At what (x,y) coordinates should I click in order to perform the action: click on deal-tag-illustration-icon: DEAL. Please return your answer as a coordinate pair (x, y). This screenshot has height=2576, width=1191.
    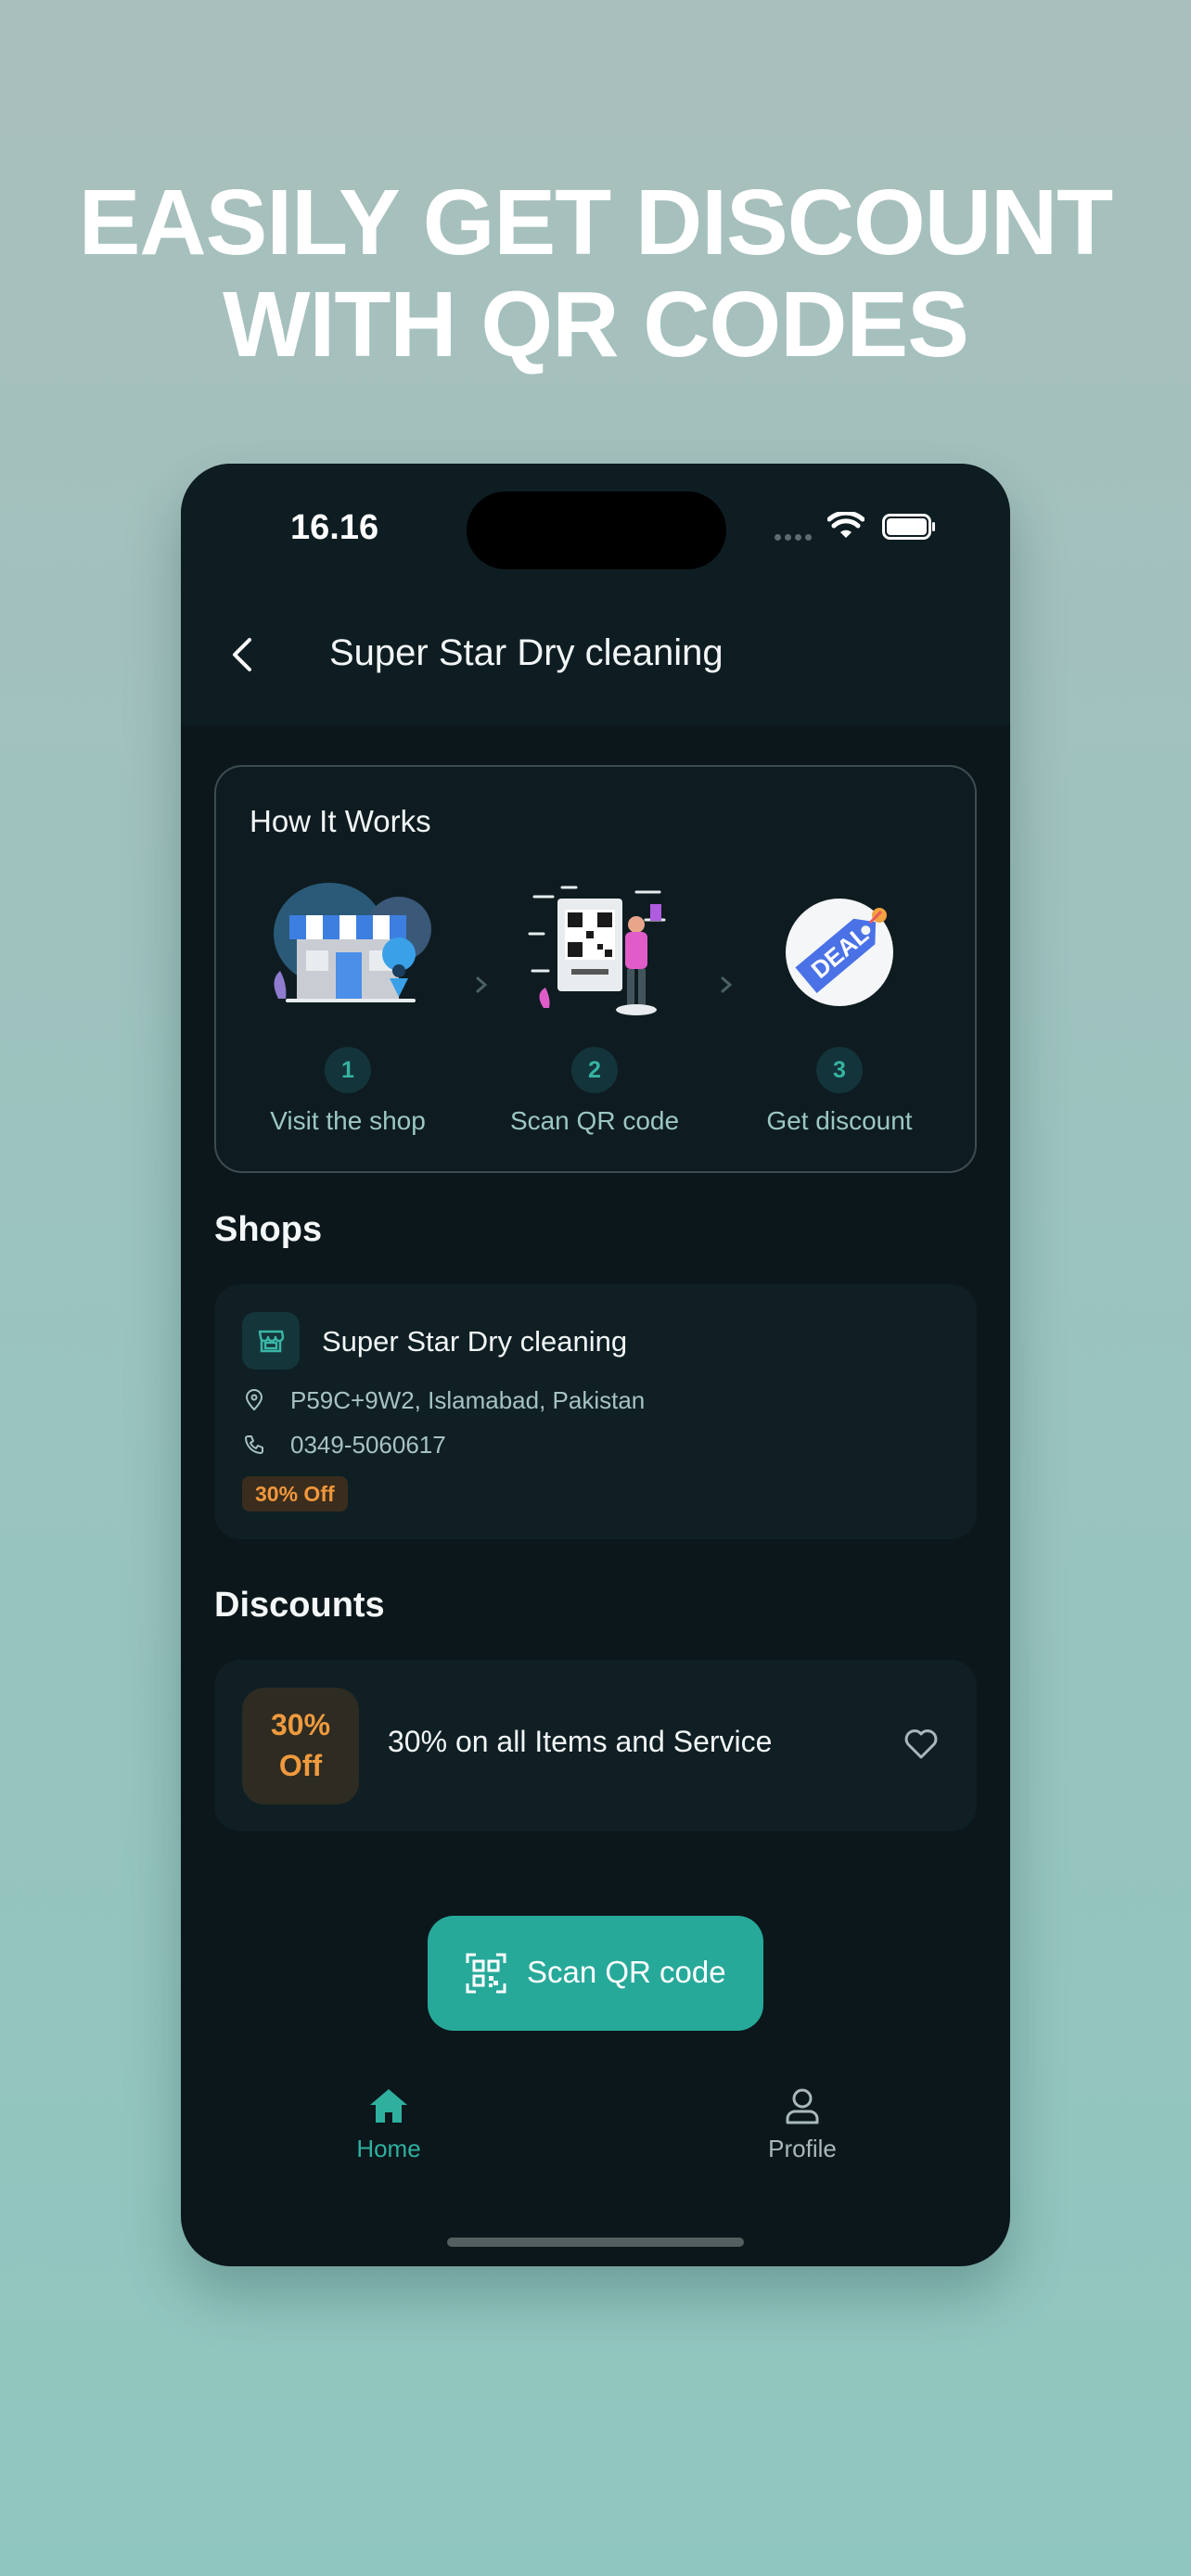
    Looking at the image, I should click on (840, 952).